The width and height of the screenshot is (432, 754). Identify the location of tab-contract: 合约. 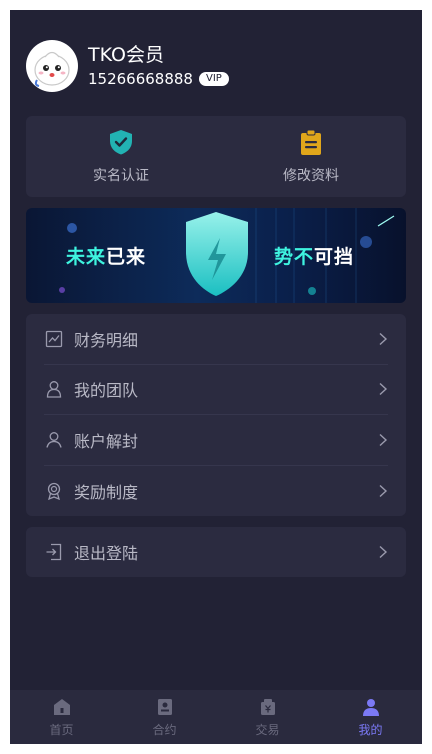
(164, 717).